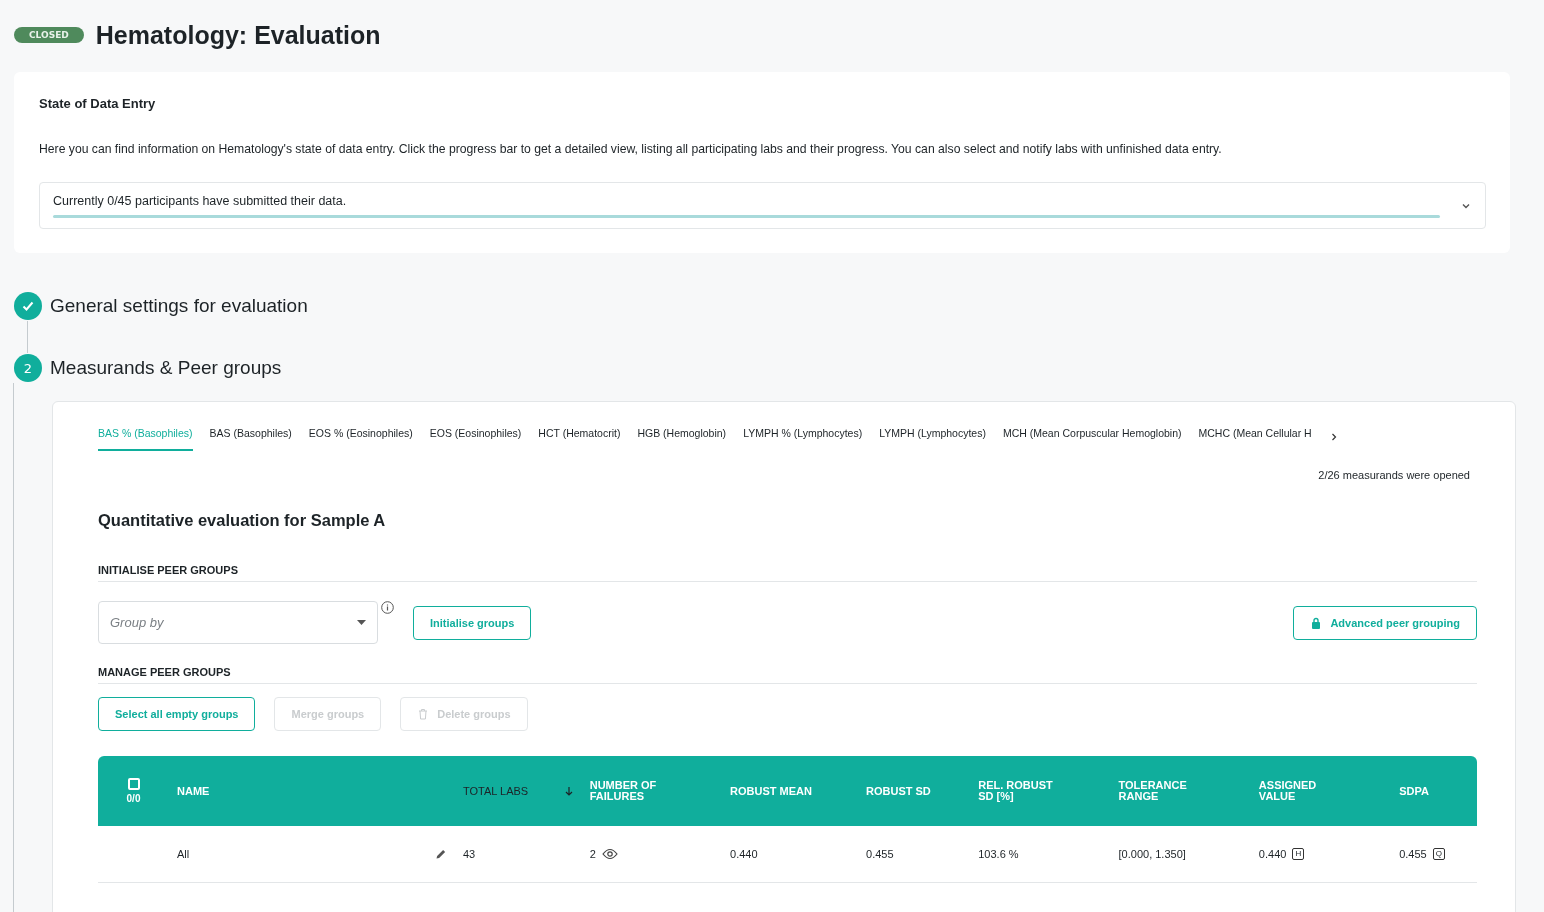 Image resolution: width=1544 pixels, height=912 pixels. I want to click on table-cell: 43, so click(469, 854).